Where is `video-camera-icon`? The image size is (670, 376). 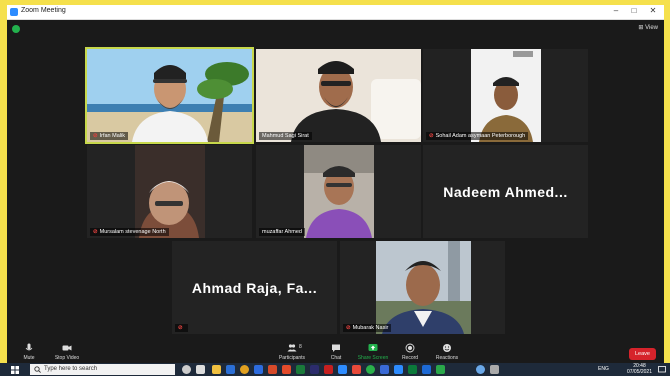 video-camera-icon is located at coordinates (67, 348).